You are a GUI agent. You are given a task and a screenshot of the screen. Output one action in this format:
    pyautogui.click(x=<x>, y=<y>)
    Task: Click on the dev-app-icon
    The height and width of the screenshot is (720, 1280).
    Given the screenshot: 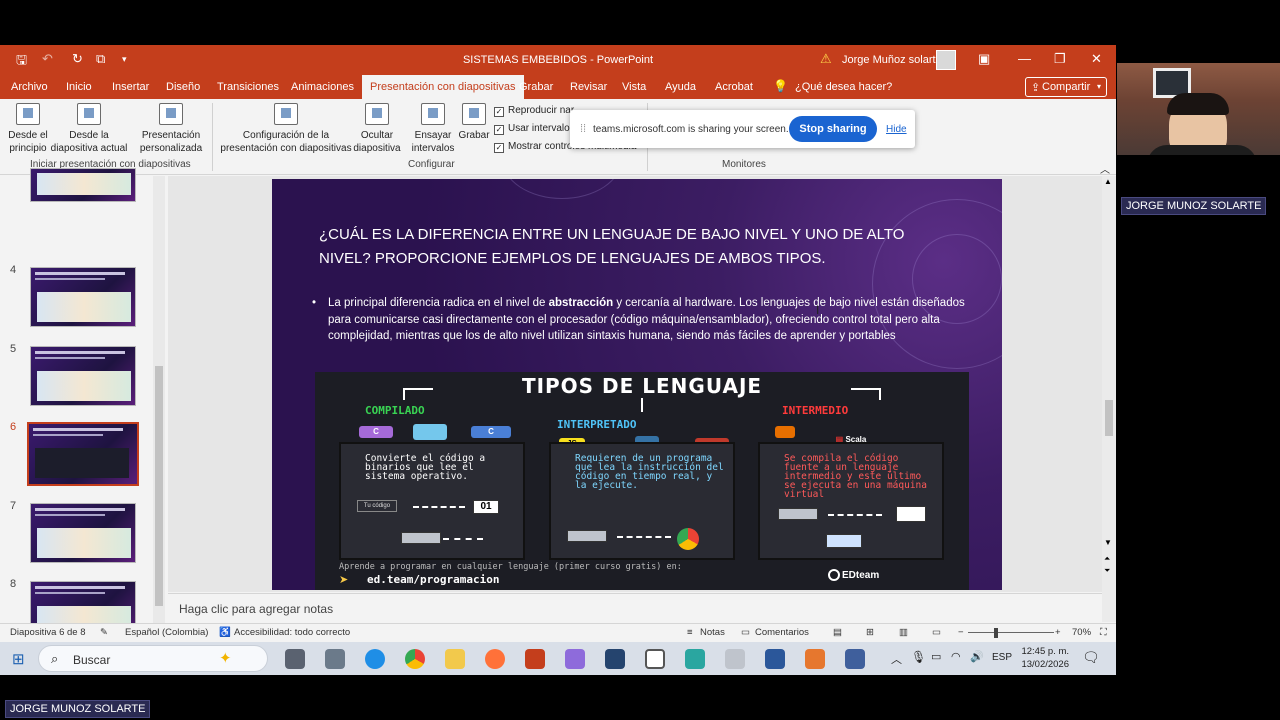 What is the action you would take?
    pyautogui.click(x=615, y=659)
    